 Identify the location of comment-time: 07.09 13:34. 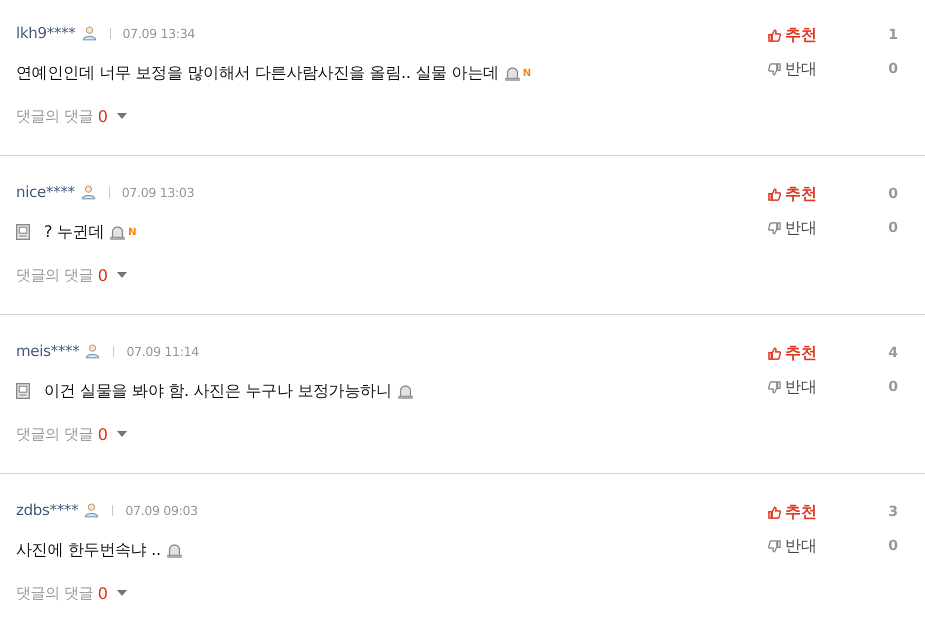
(158, 33).